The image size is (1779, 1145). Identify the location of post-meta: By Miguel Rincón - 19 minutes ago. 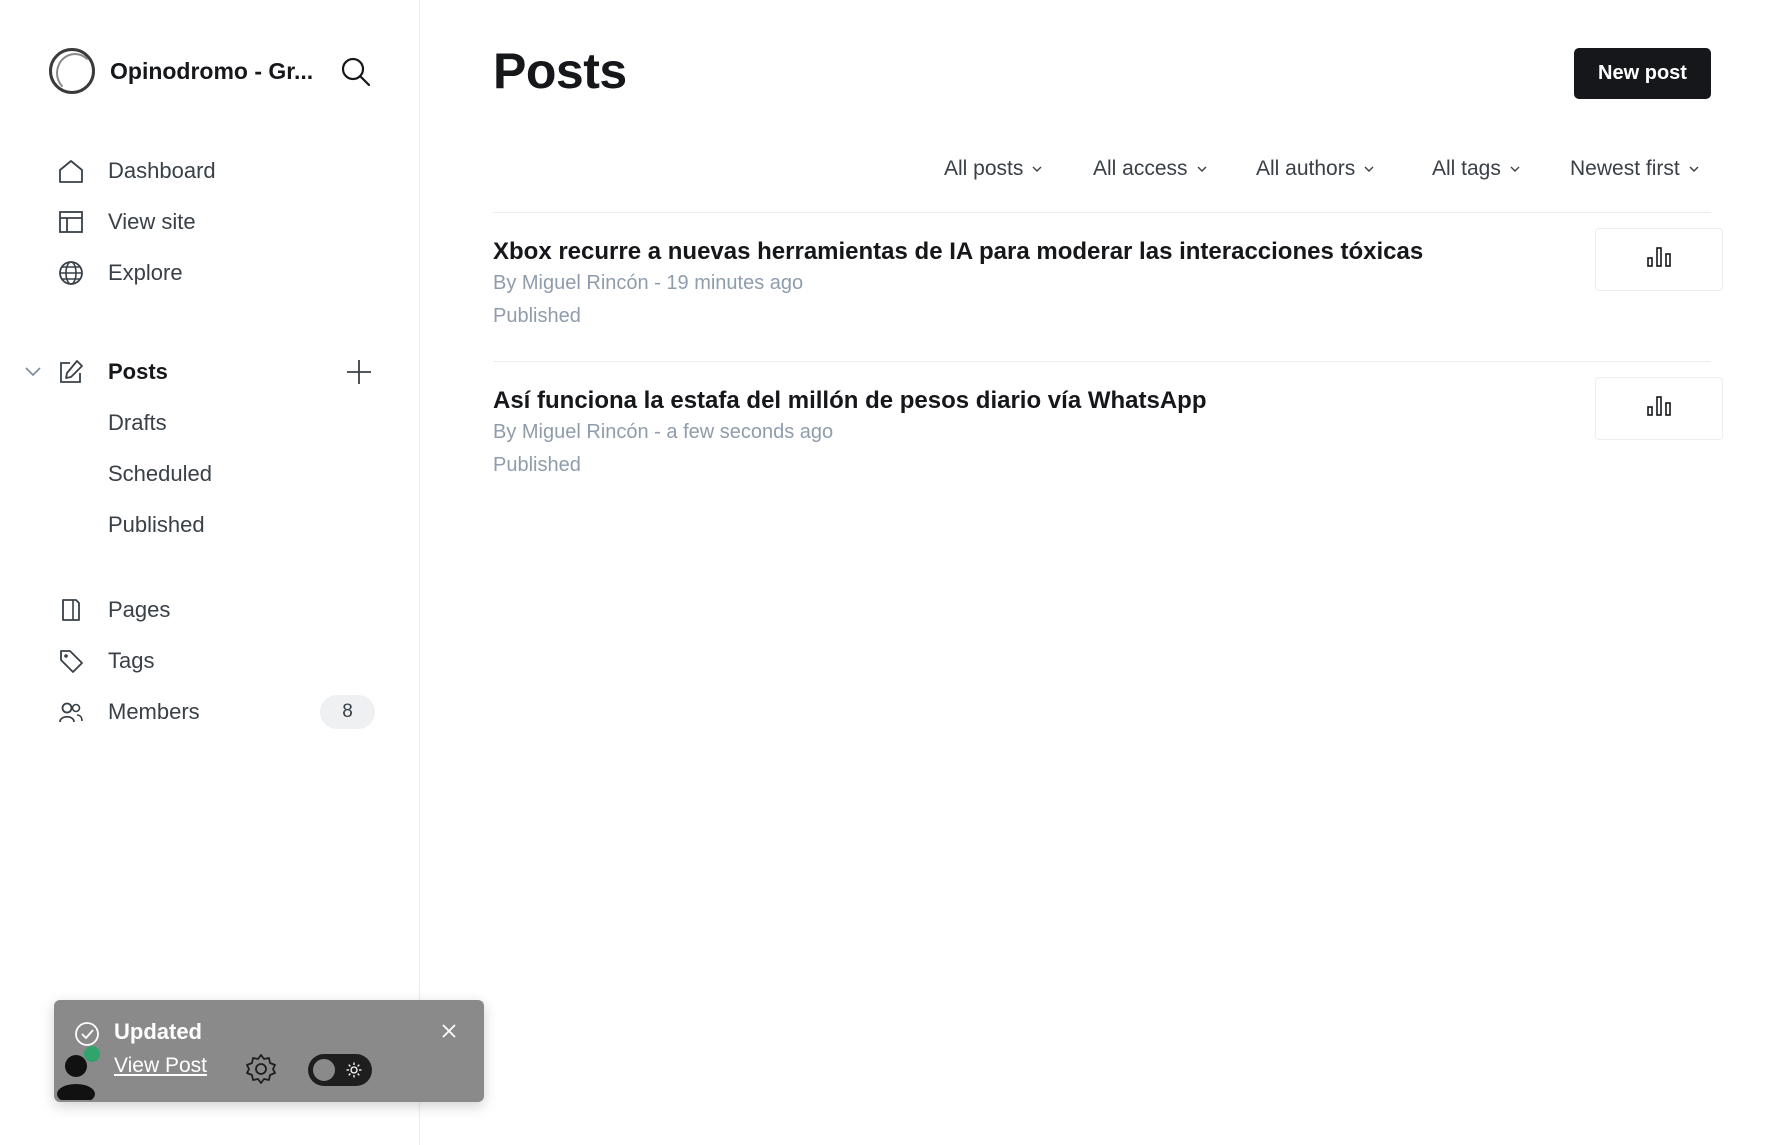
(648, 283).